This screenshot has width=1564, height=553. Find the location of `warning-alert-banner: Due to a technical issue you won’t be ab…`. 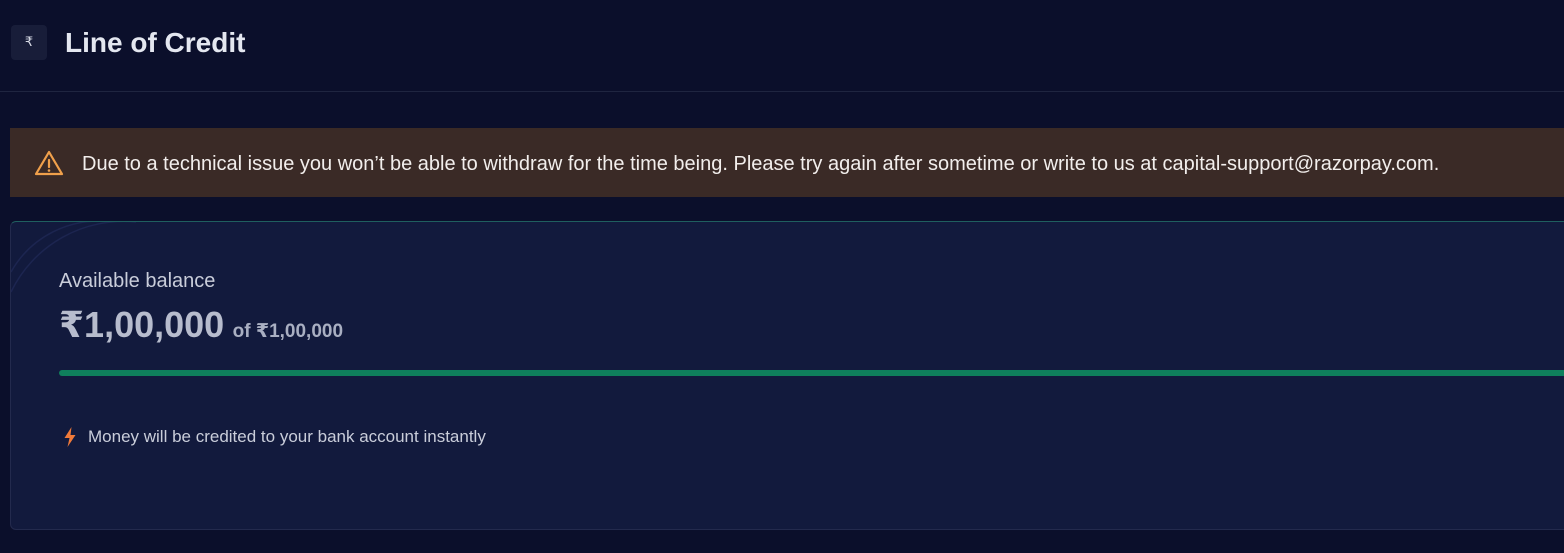

warning-alert-banner: Due to a technical issue you won’t be ab… is located at coordinates (787, 162).